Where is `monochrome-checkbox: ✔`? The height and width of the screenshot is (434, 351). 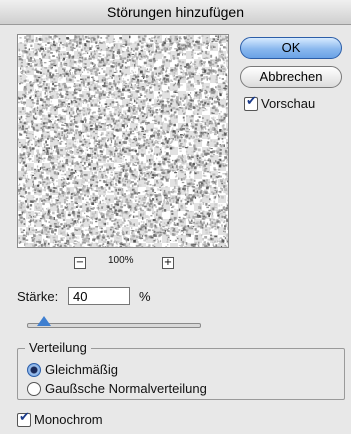 monochrome-checkbox: ✔ is located at coordinates (24, 418).